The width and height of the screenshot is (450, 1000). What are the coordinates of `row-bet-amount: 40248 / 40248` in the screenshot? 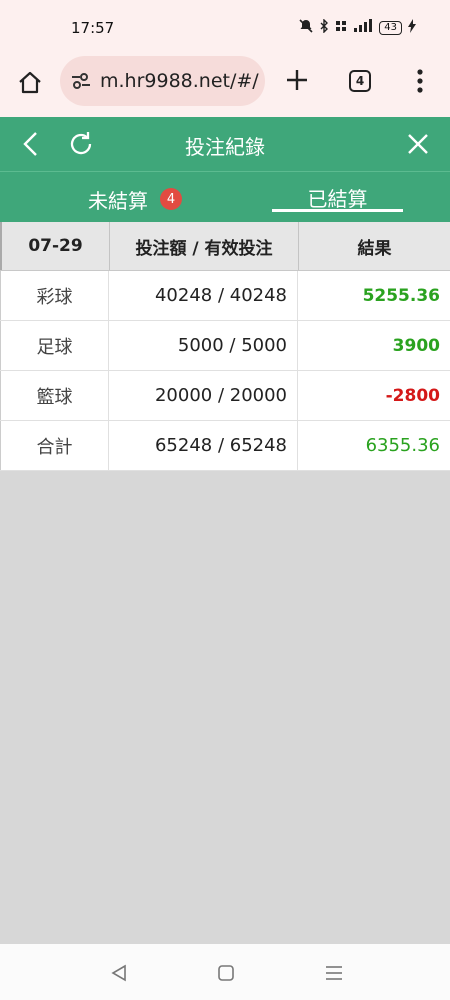 It's located at (203, 295).